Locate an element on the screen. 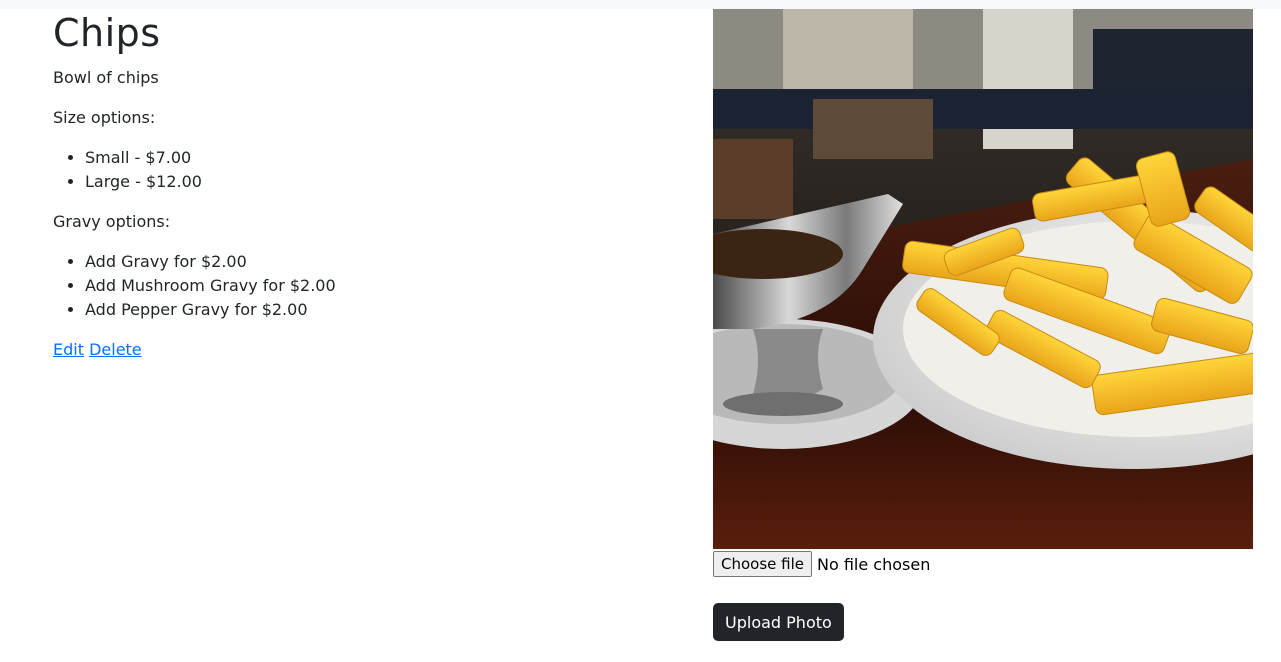  item-title: Chips is located at coordinates (107, 33).